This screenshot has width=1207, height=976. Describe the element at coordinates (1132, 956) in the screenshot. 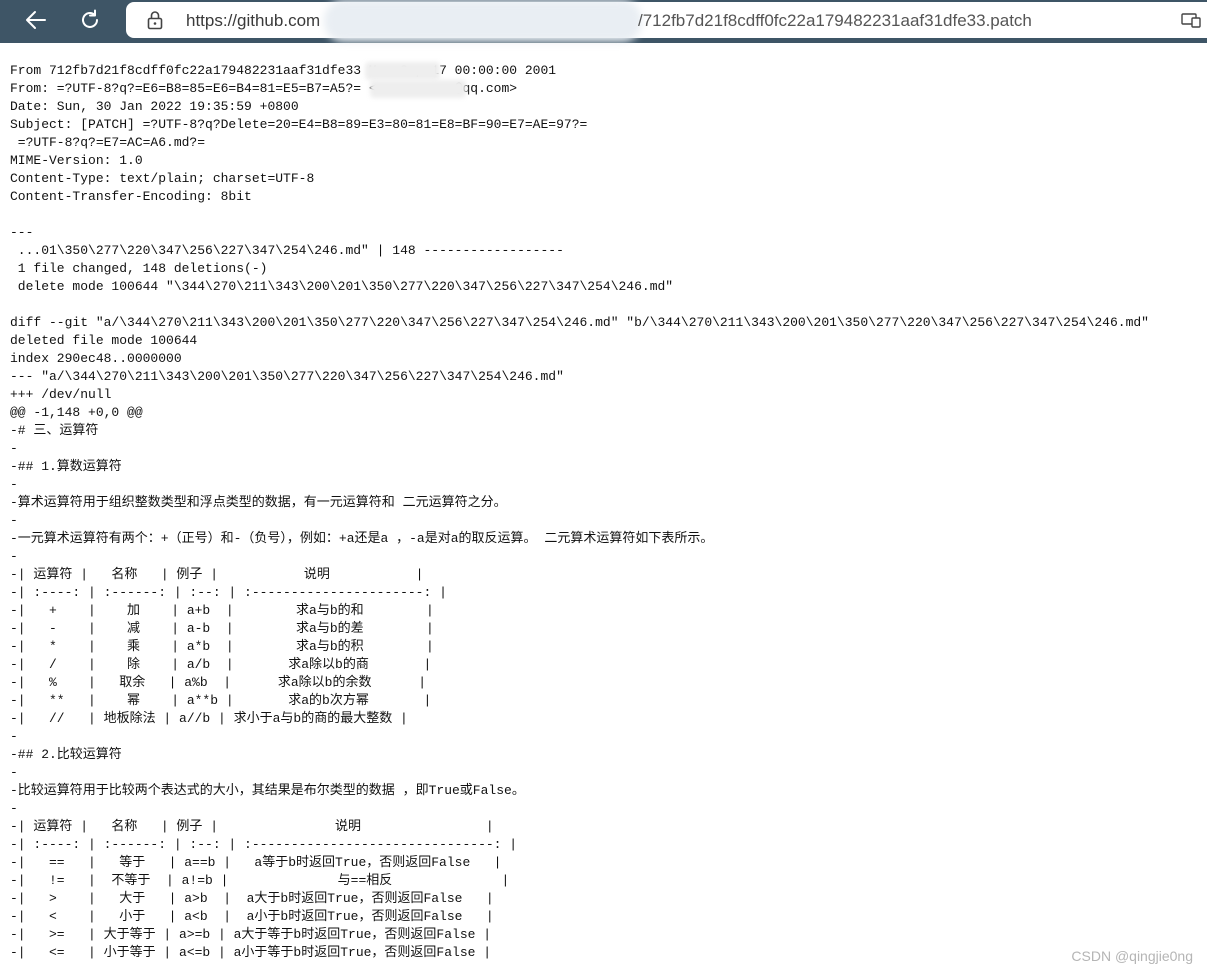

I see `watermark: CSDN @qingjie0ng` at that location.